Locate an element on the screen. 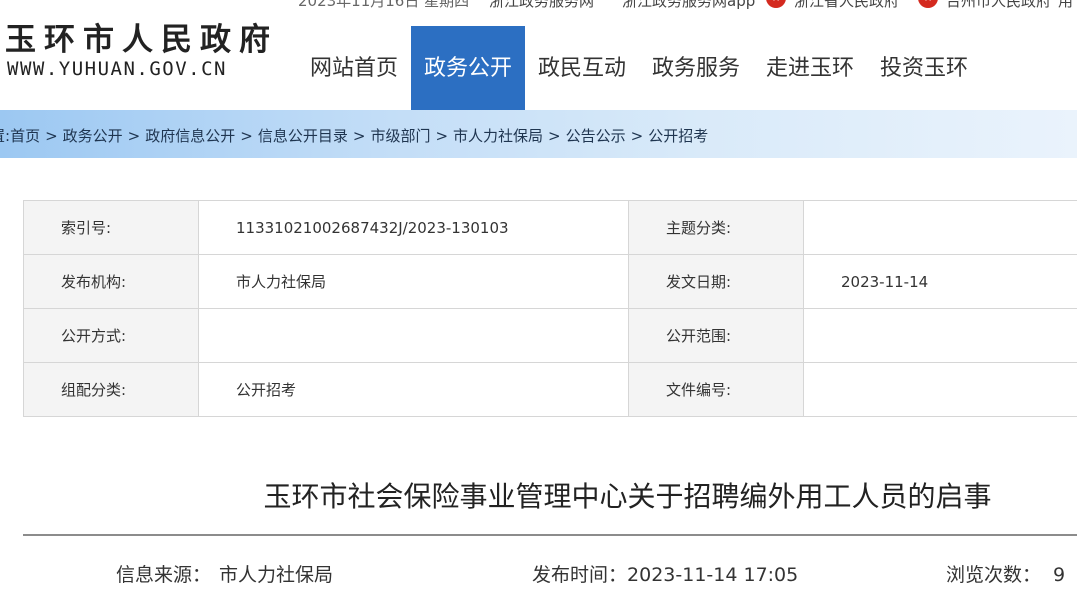 Image resolution: width=1077 pixels, height=612 pixels. table-row: 组配分类: 公开招考 文件编号: is located at coordinates (550, 389).